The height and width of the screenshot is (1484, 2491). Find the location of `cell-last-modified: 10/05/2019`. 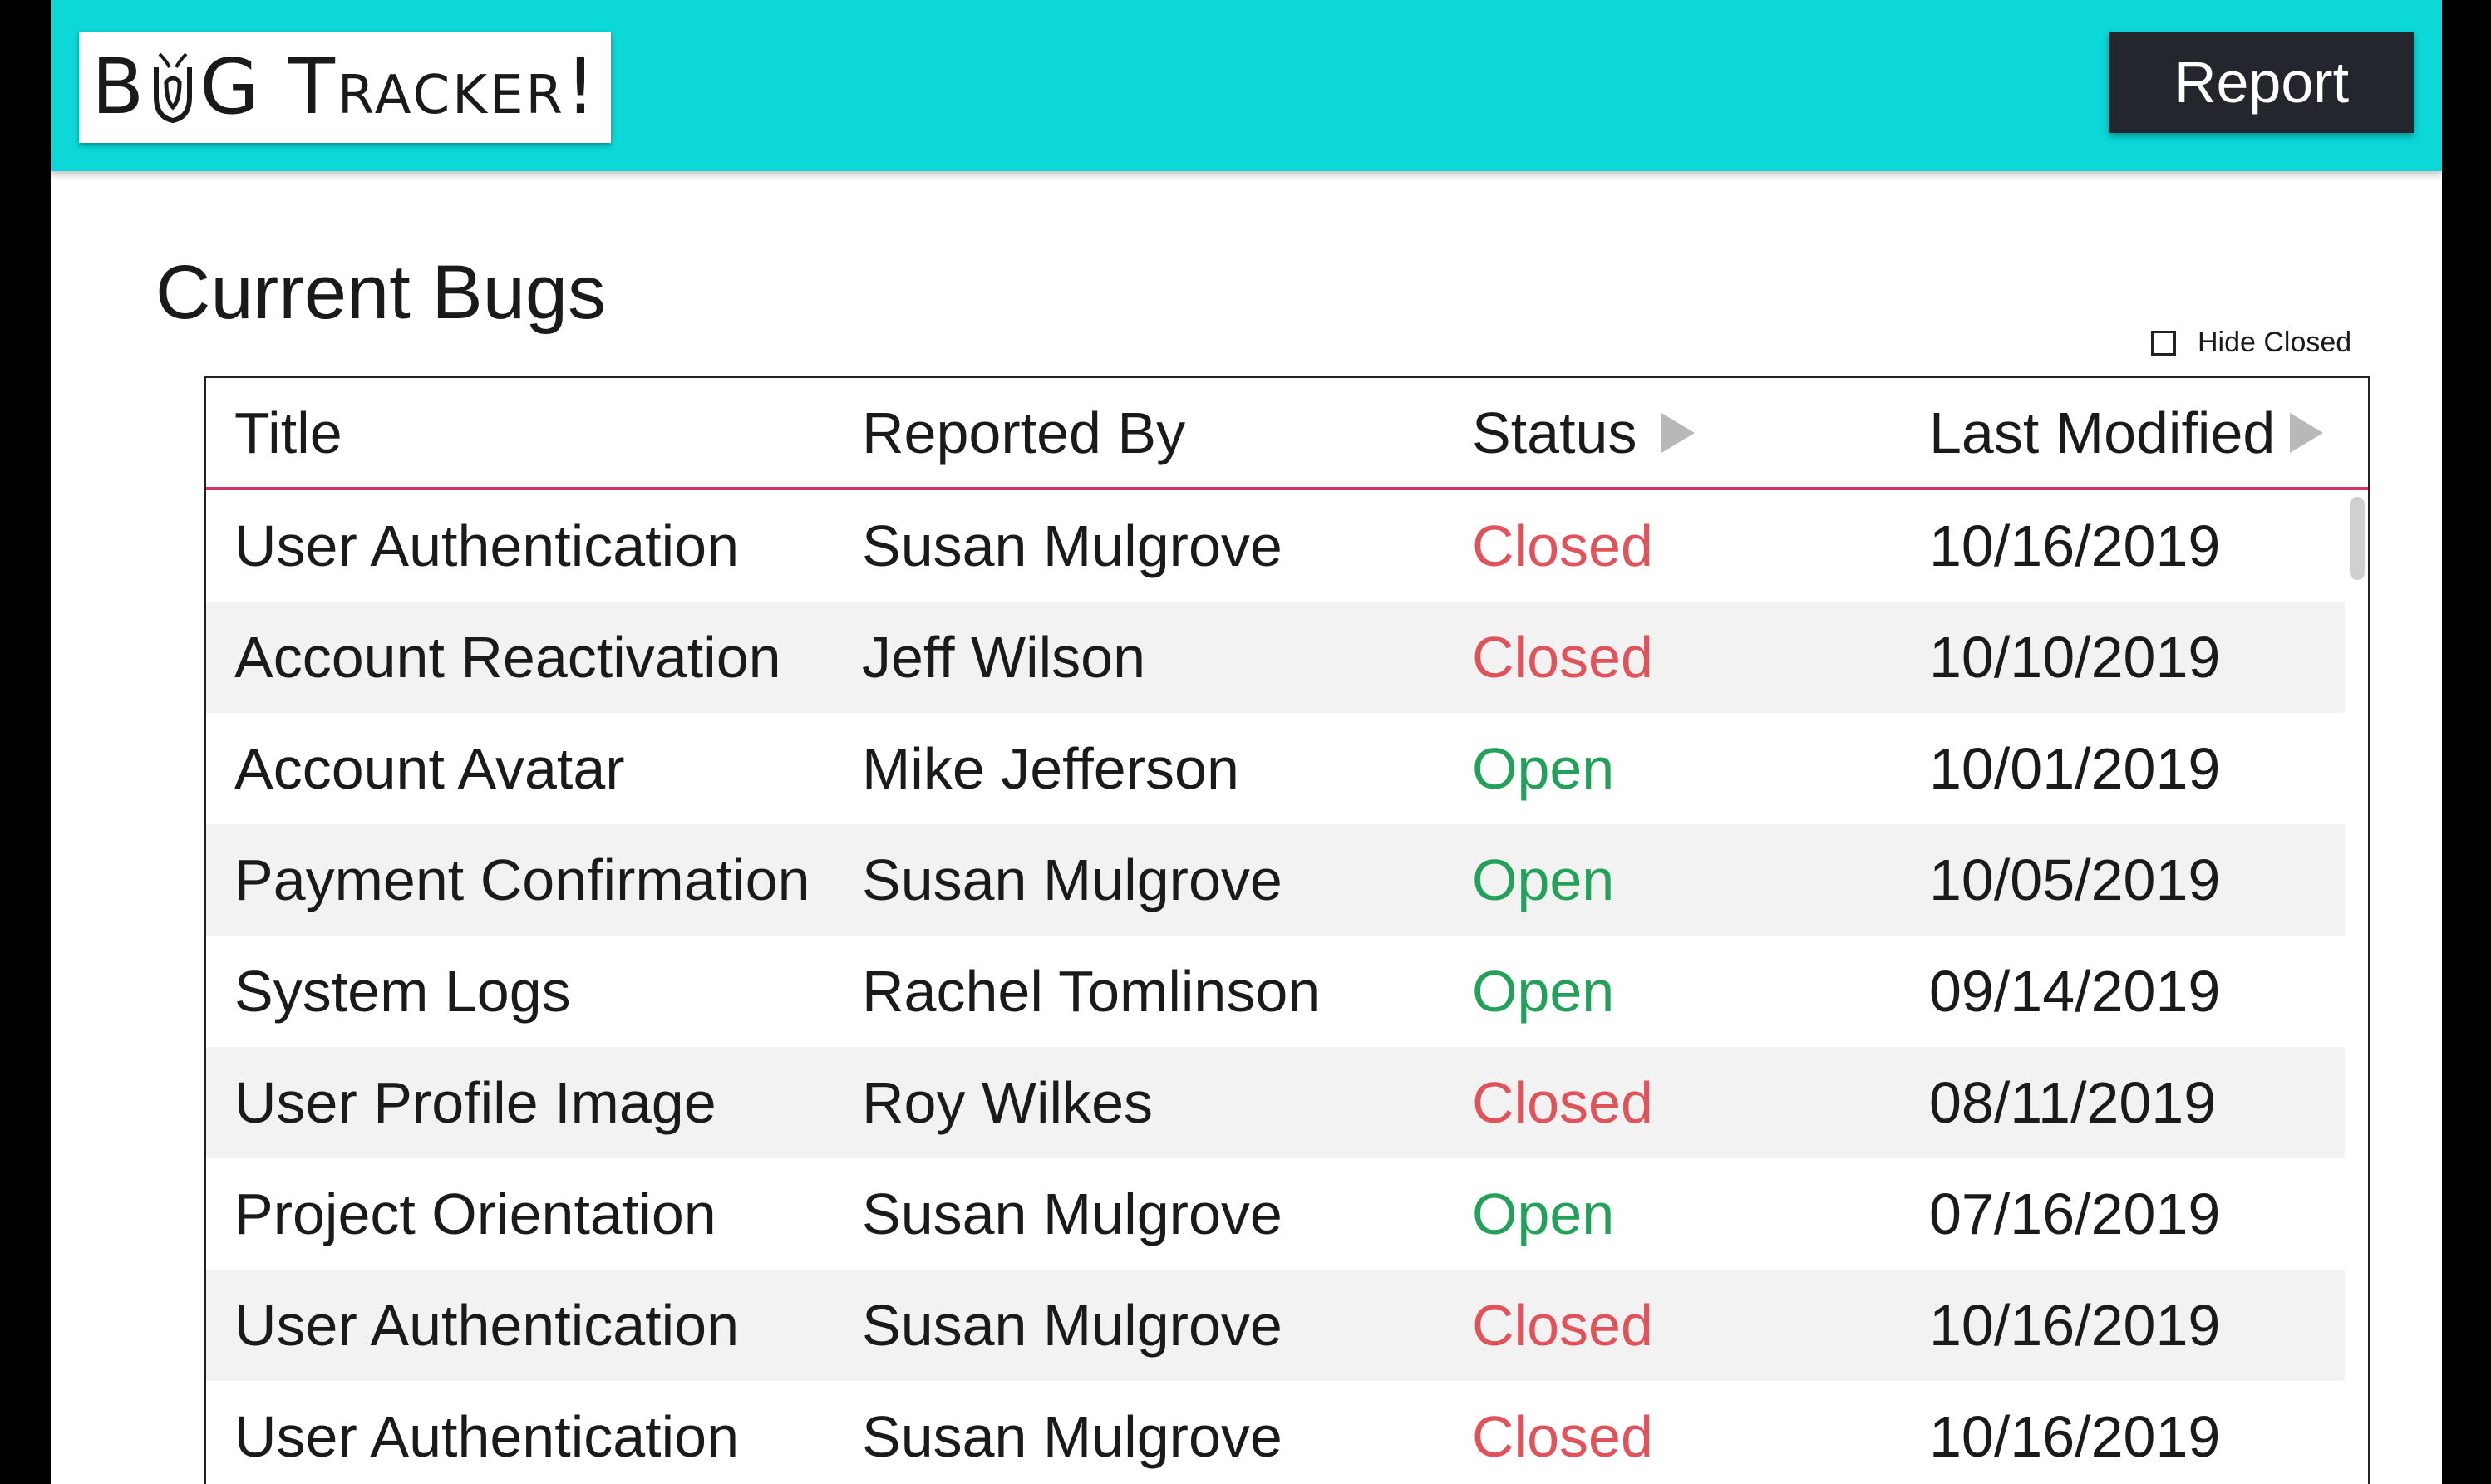

cell-last-modified: 10/05/2019 is located at coordinates (2075, 880).